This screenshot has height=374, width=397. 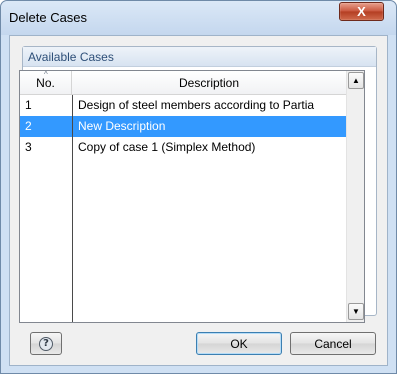 I want to click on row-number: 3, so click(x=28, y=147).